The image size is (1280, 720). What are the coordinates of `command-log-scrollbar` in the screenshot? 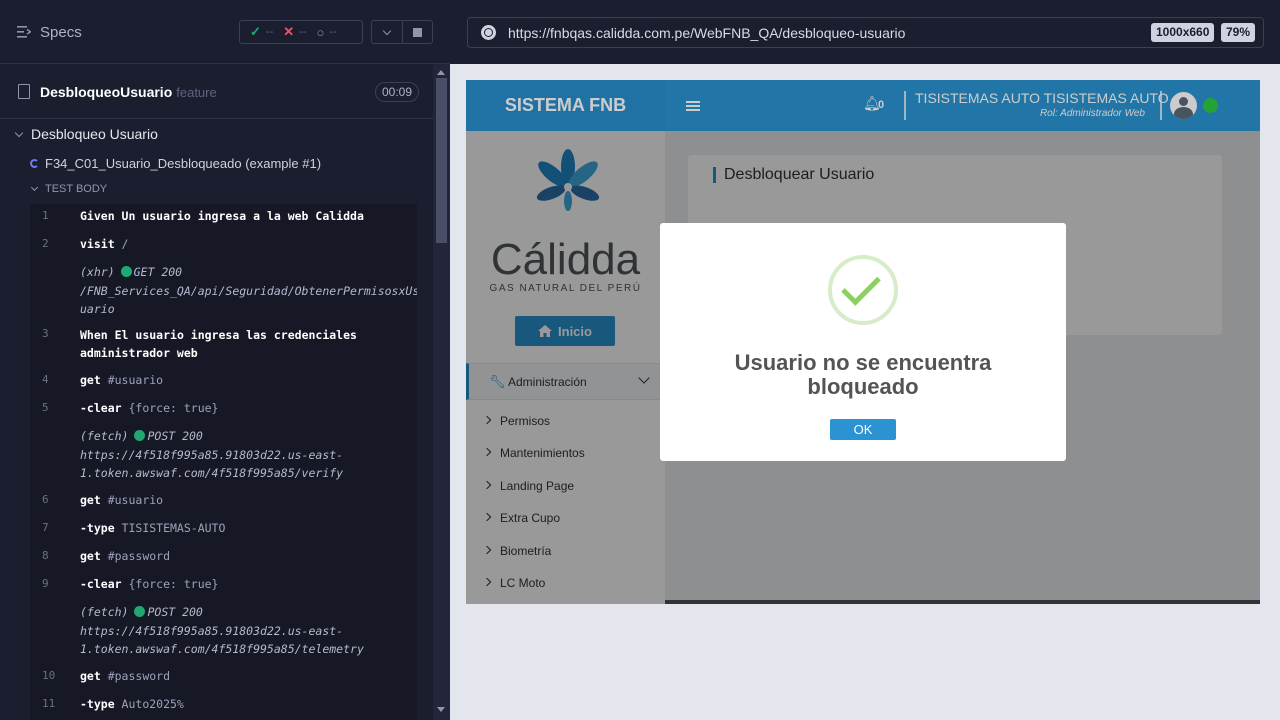 It's located at (441, 392).